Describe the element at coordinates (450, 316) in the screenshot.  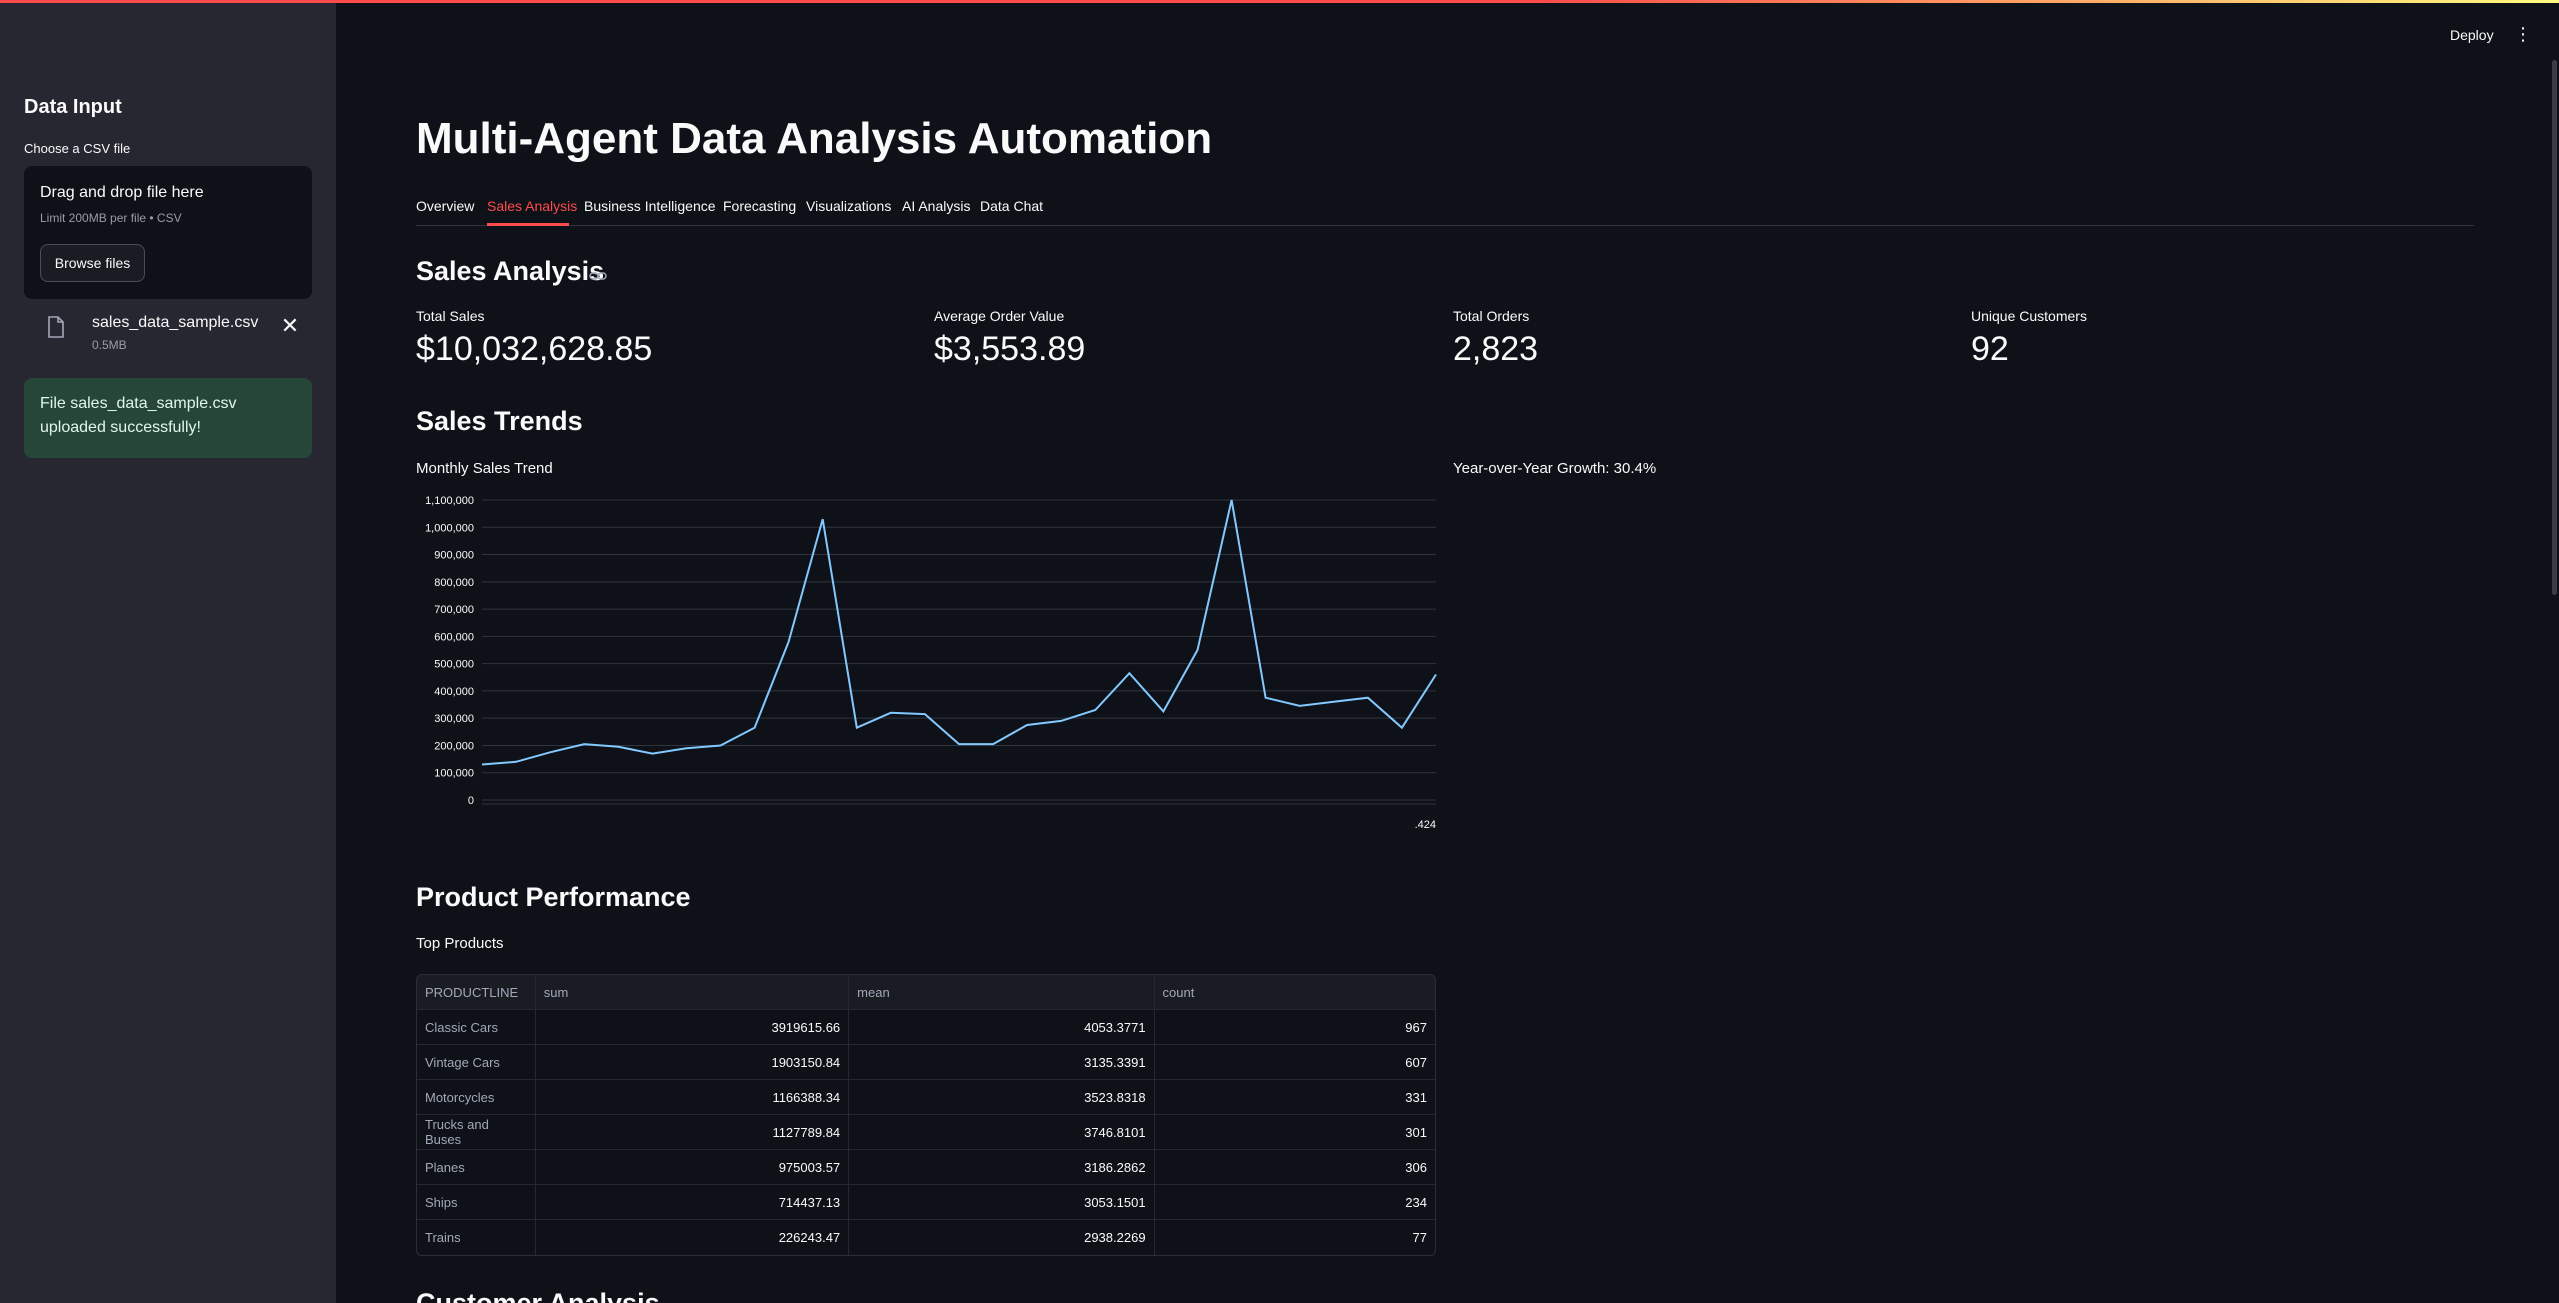
I see `metric-label-total-sales: Total Sales` at that location.